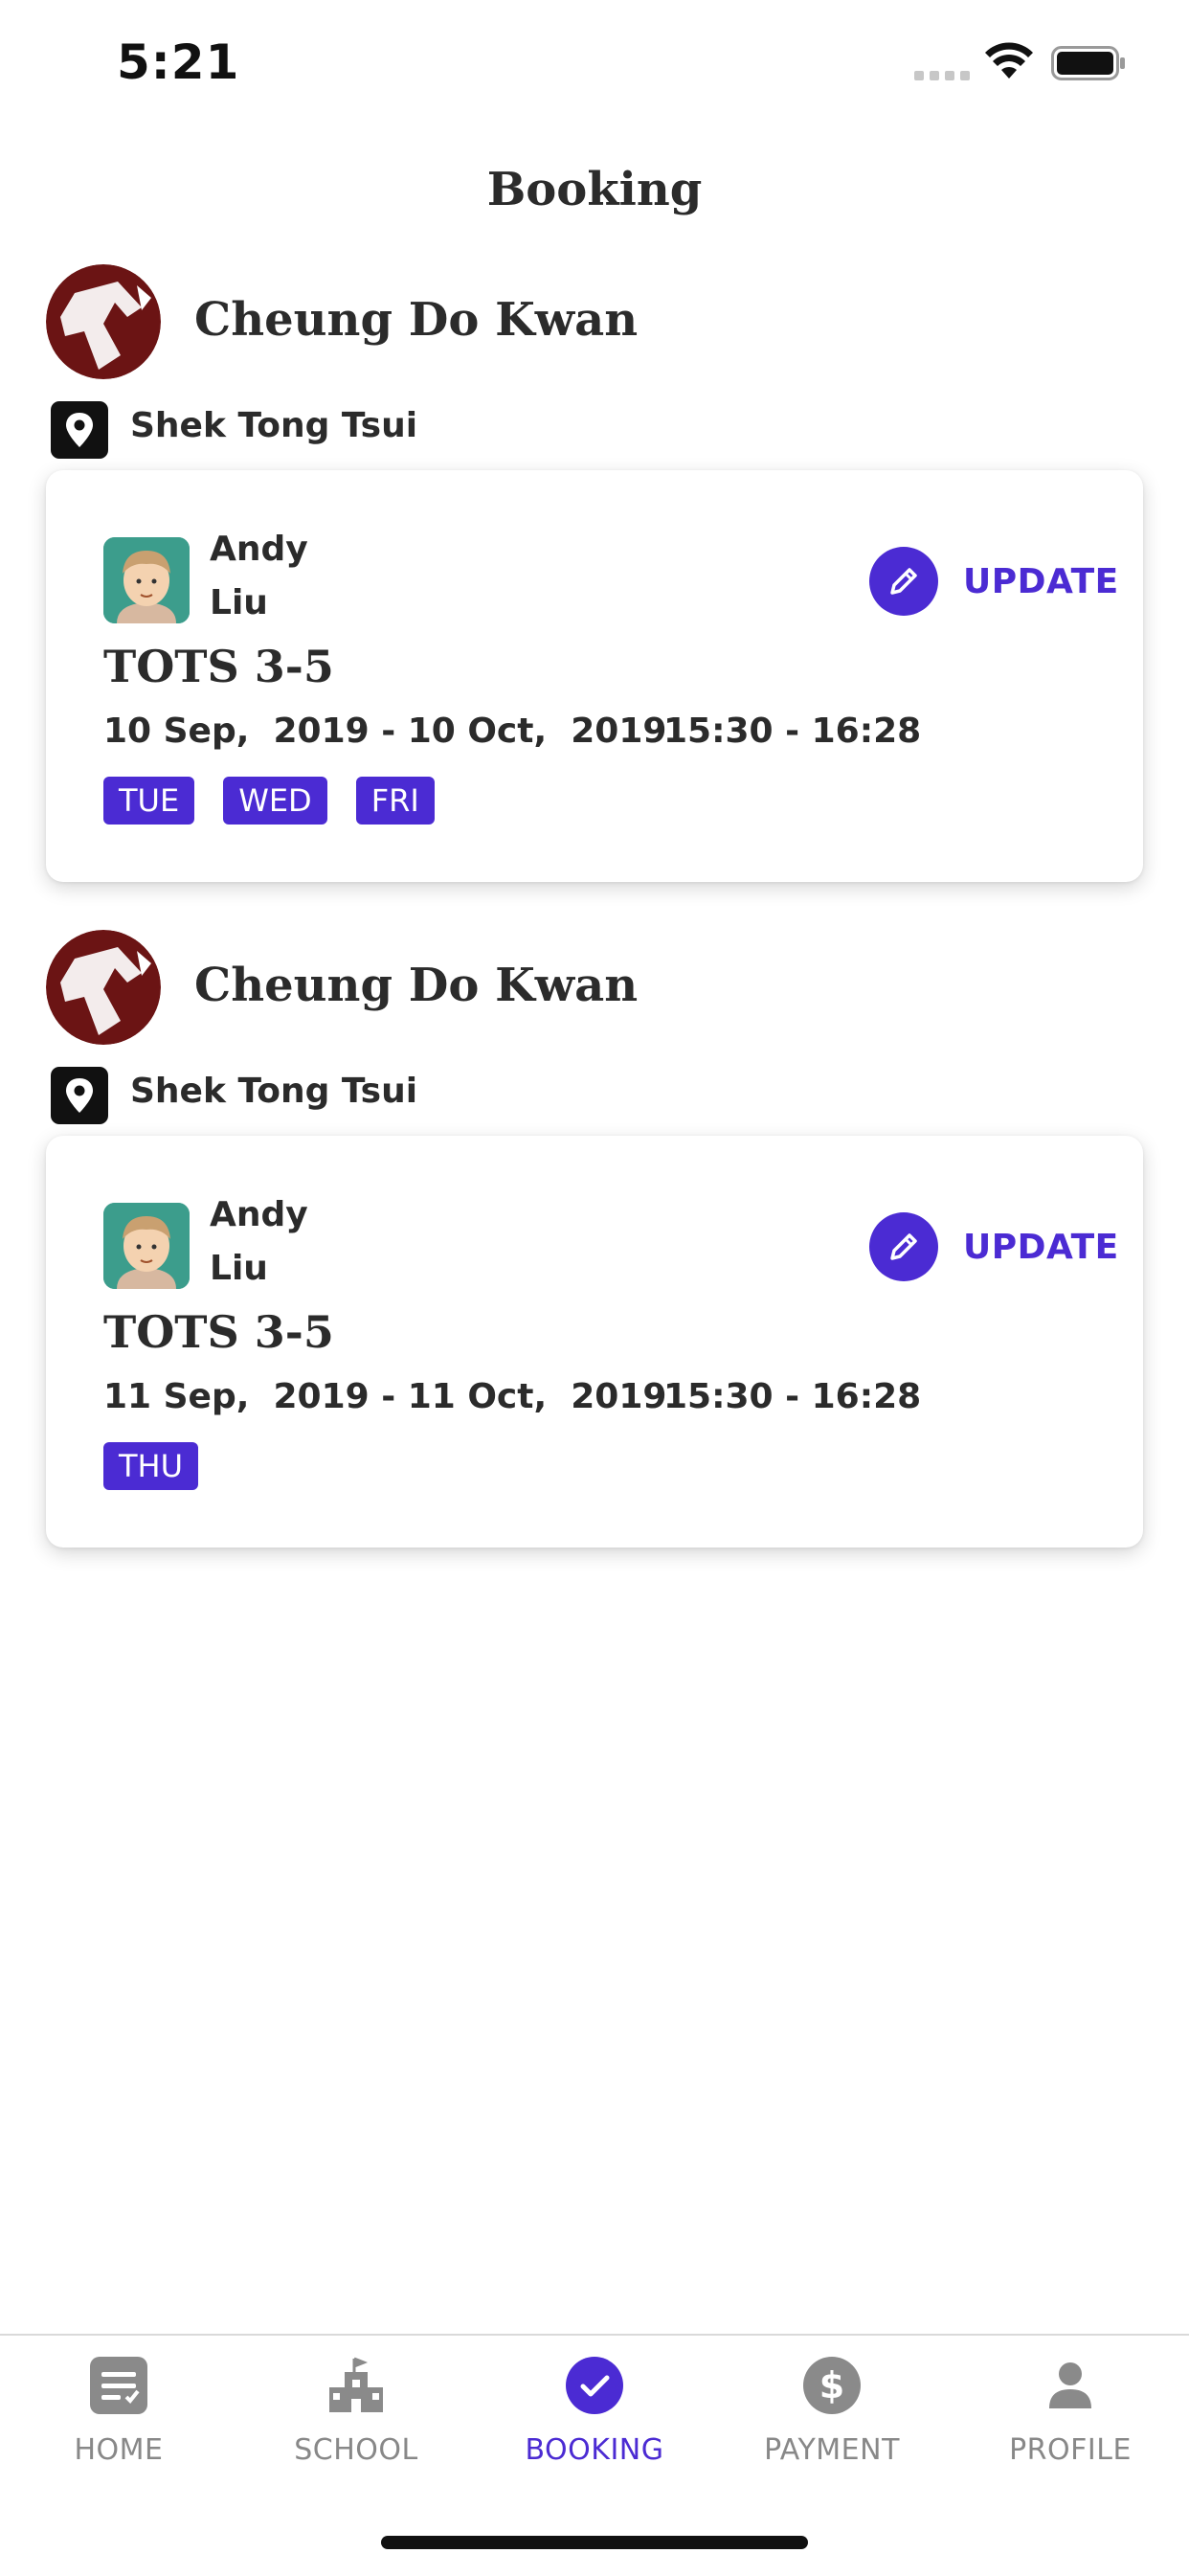 This screenshot has width=1189, height=2576. I want to click on wifi-icon, so click(1009, 60).